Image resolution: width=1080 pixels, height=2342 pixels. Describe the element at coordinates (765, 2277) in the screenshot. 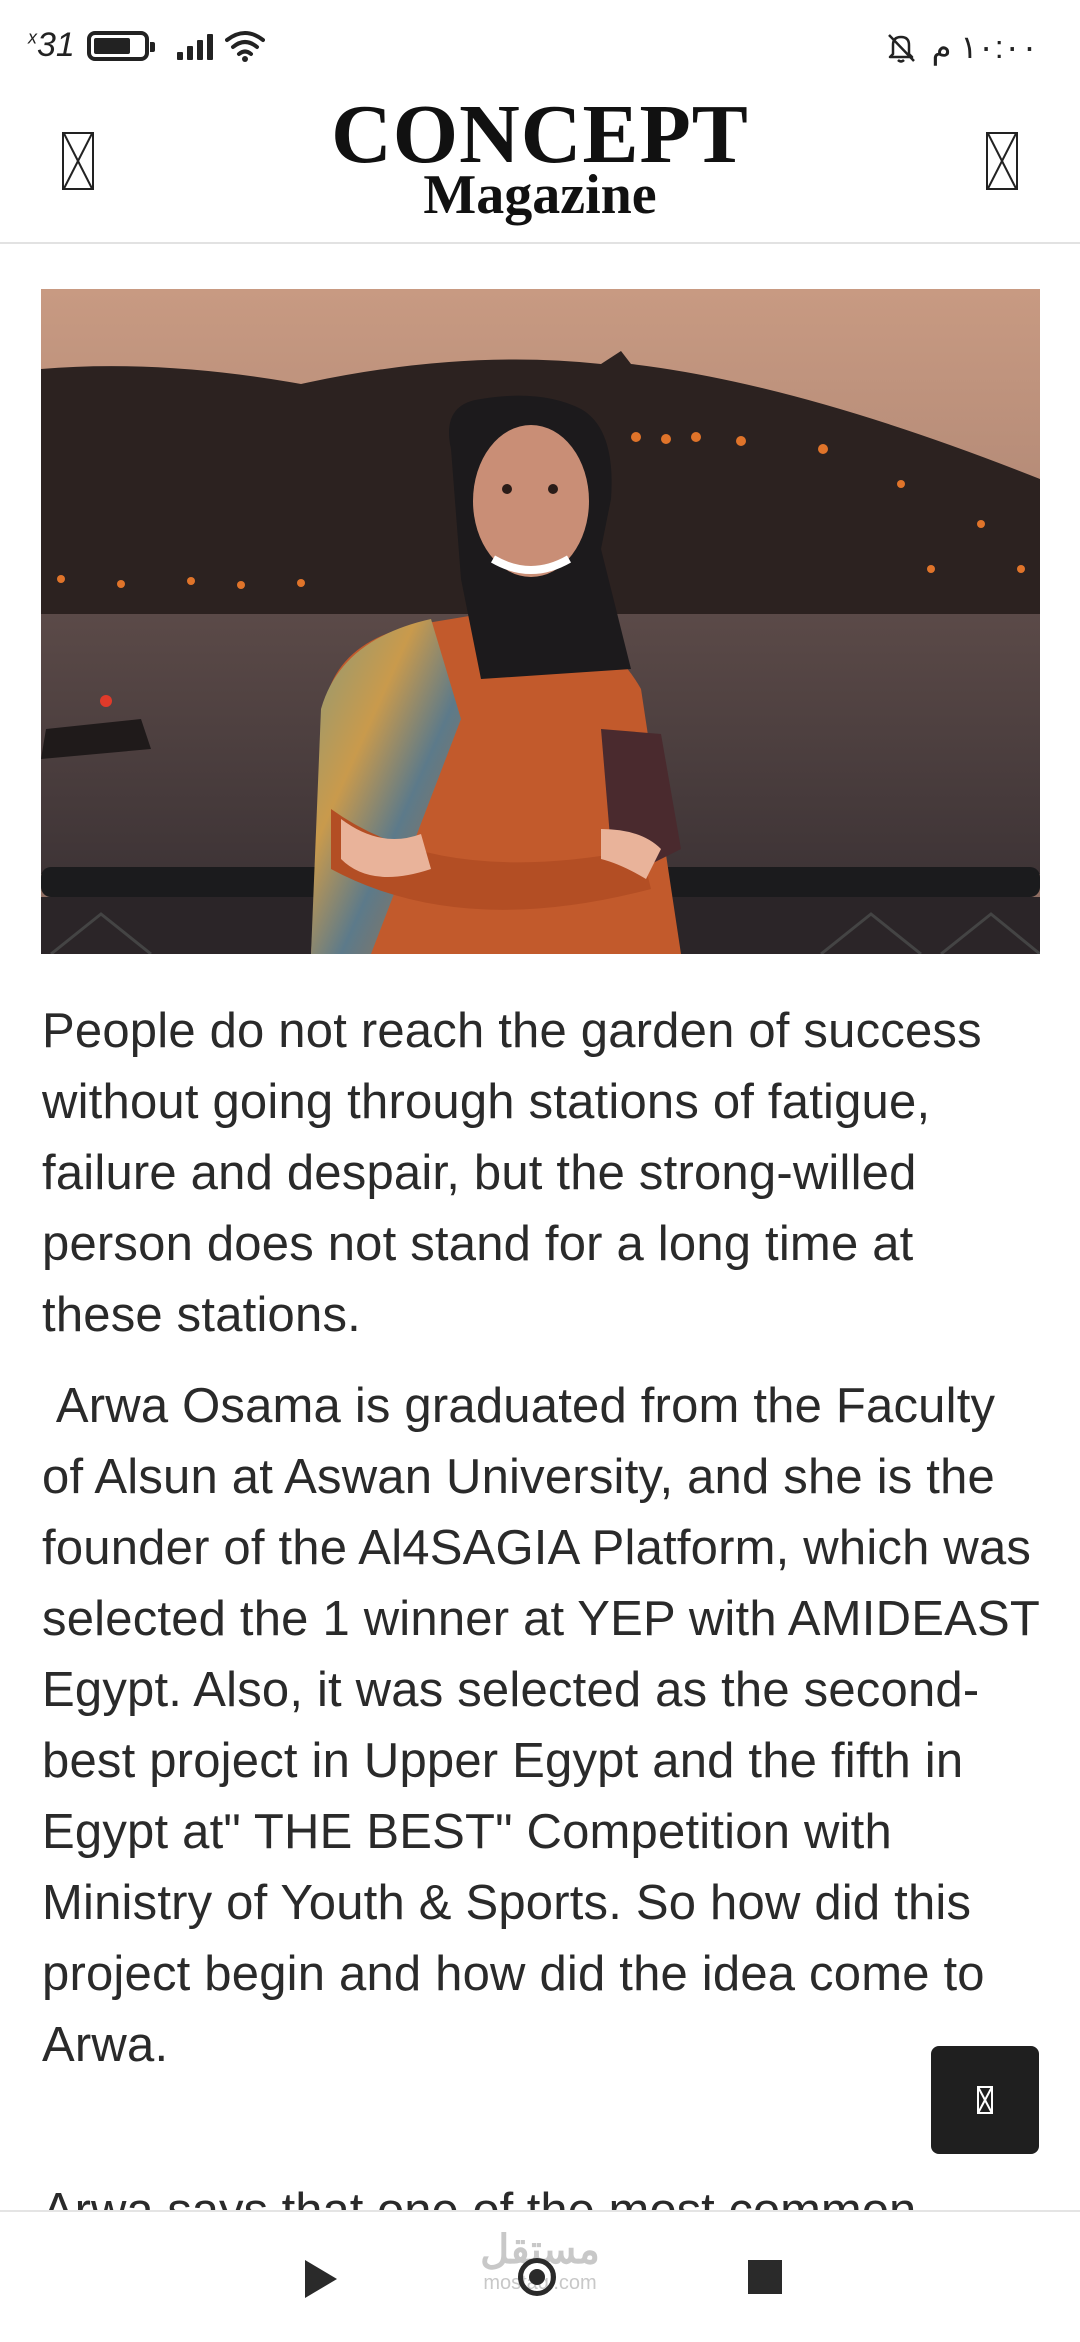

I see `recent-apps-icon` at that location.